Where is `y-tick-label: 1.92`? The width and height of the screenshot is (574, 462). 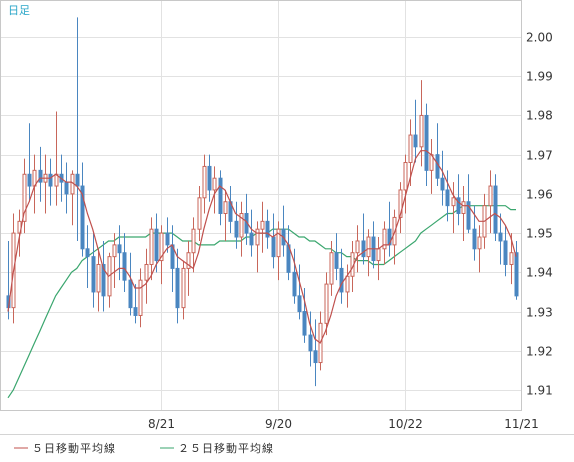
y-tick-label: 1.92 is located at coordinates (539, 352).